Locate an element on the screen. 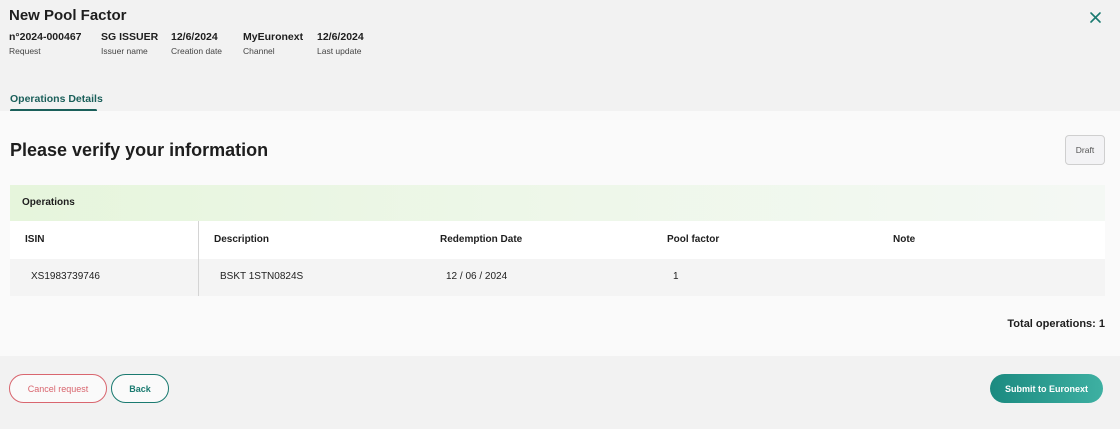 The height and width of the screenshot is (429, 1120). meta-channel: MyEuronext Channel is located at coordinates (273, 44).